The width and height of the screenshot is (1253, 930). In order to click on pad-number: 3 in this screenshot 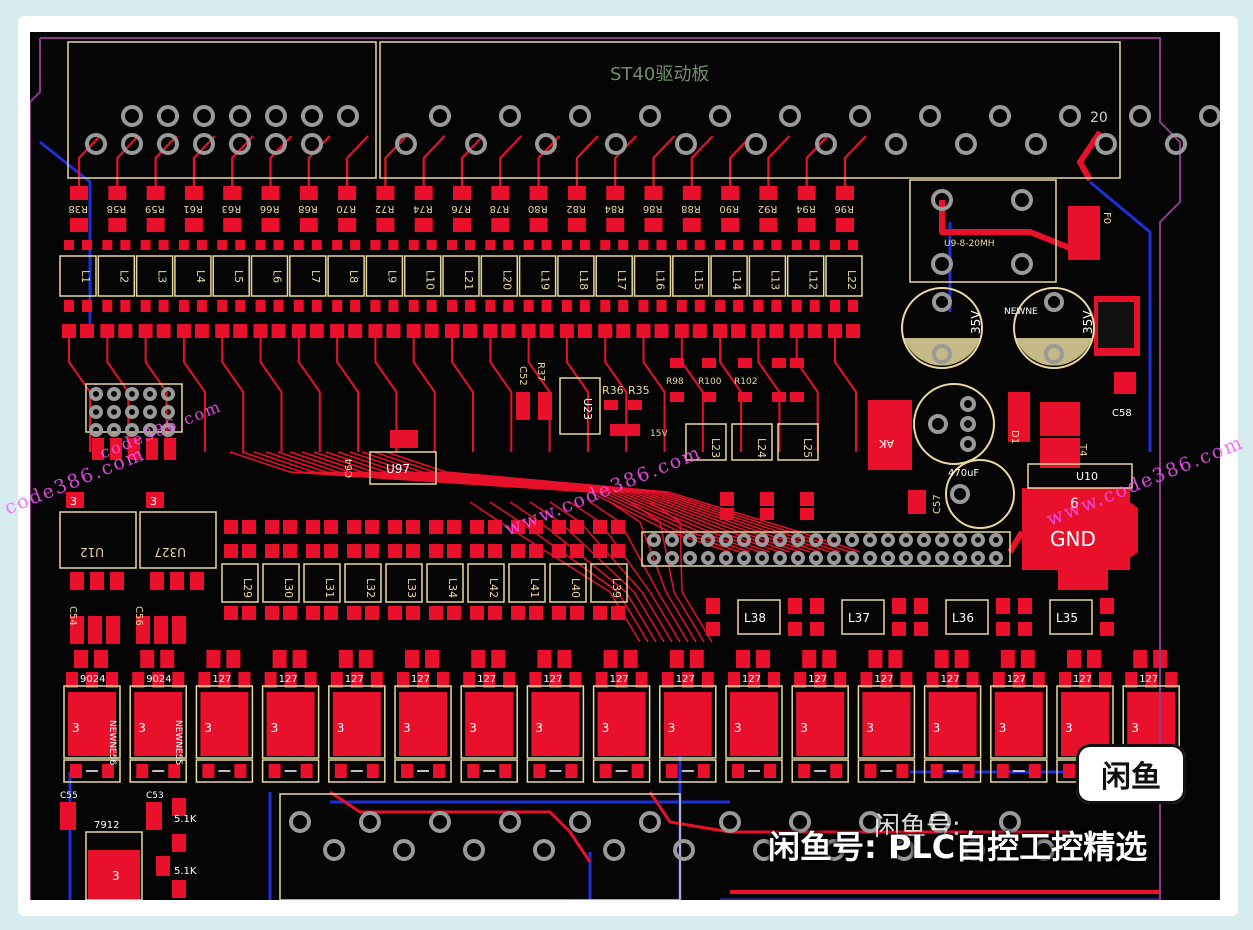, I will do `click(153, 501)`.